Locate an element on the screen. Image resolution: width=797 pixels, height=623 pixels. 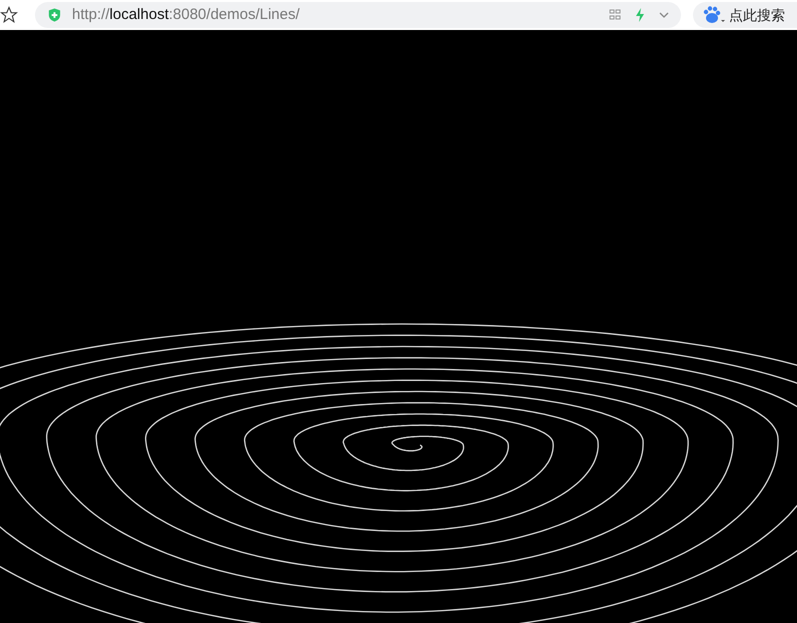
search-button: 点此搜索 is located at coordinates (745, 15).